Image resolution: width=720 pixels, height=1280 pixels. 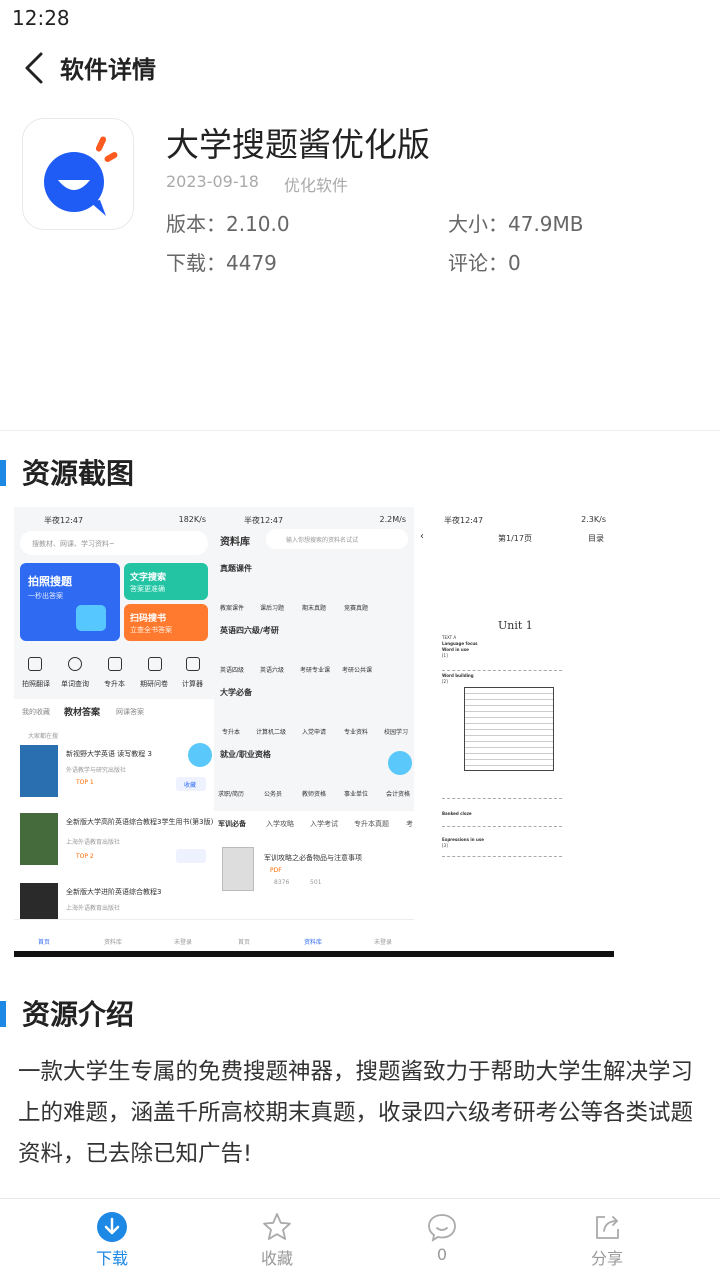 What do you see at coordinates (458, 675) in the screenshot?
I see `mini-doc-line: Word building` at bounding box center [458, 675].